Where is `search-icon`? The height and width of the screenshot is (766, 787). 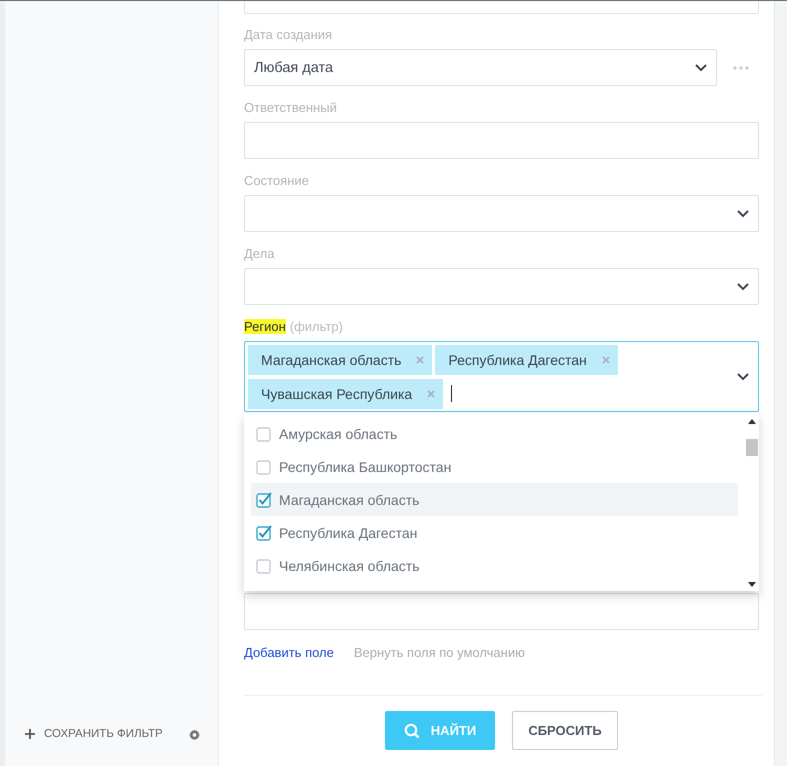 search-icon is located at coordinates (412, 730).